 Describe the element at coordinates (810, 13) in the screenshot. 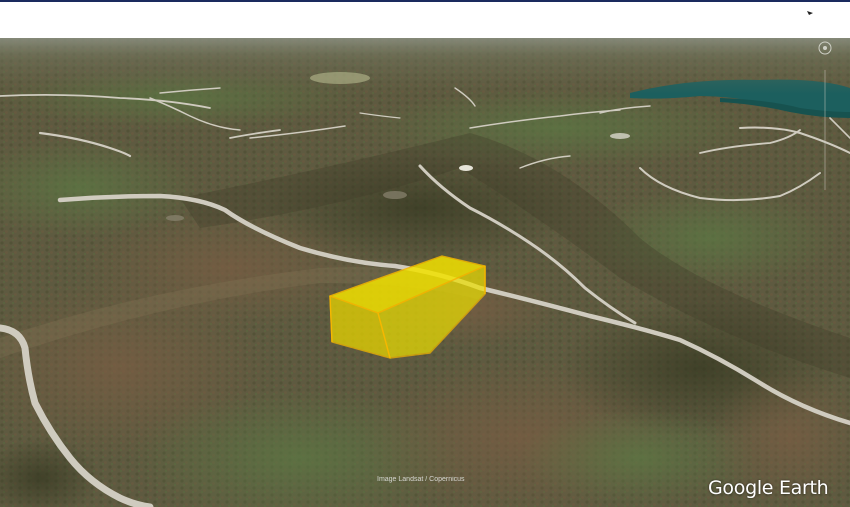

I see `cursor-icon` at that location.